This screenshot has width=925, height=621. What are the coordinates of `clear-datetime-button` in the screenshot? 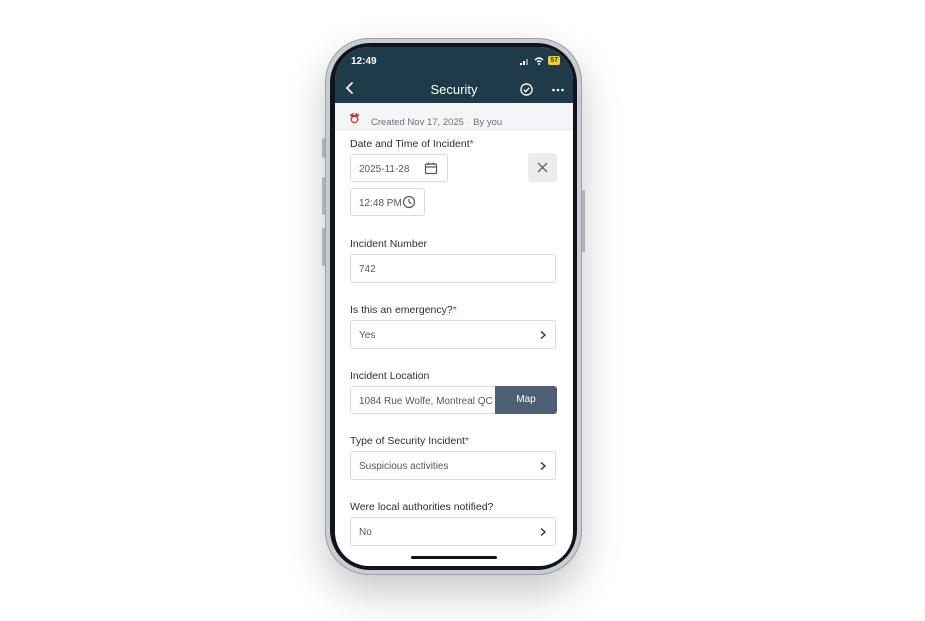 It's located at (542, 167).